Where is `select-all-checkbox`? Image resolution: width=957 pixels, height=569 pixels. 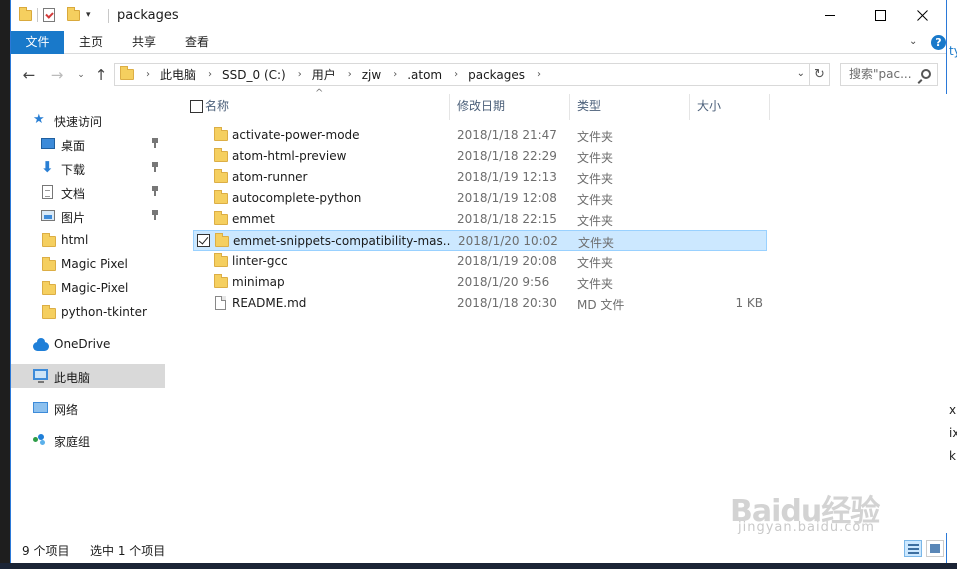
select-all-checkbox is located at coordinates (196, 106).